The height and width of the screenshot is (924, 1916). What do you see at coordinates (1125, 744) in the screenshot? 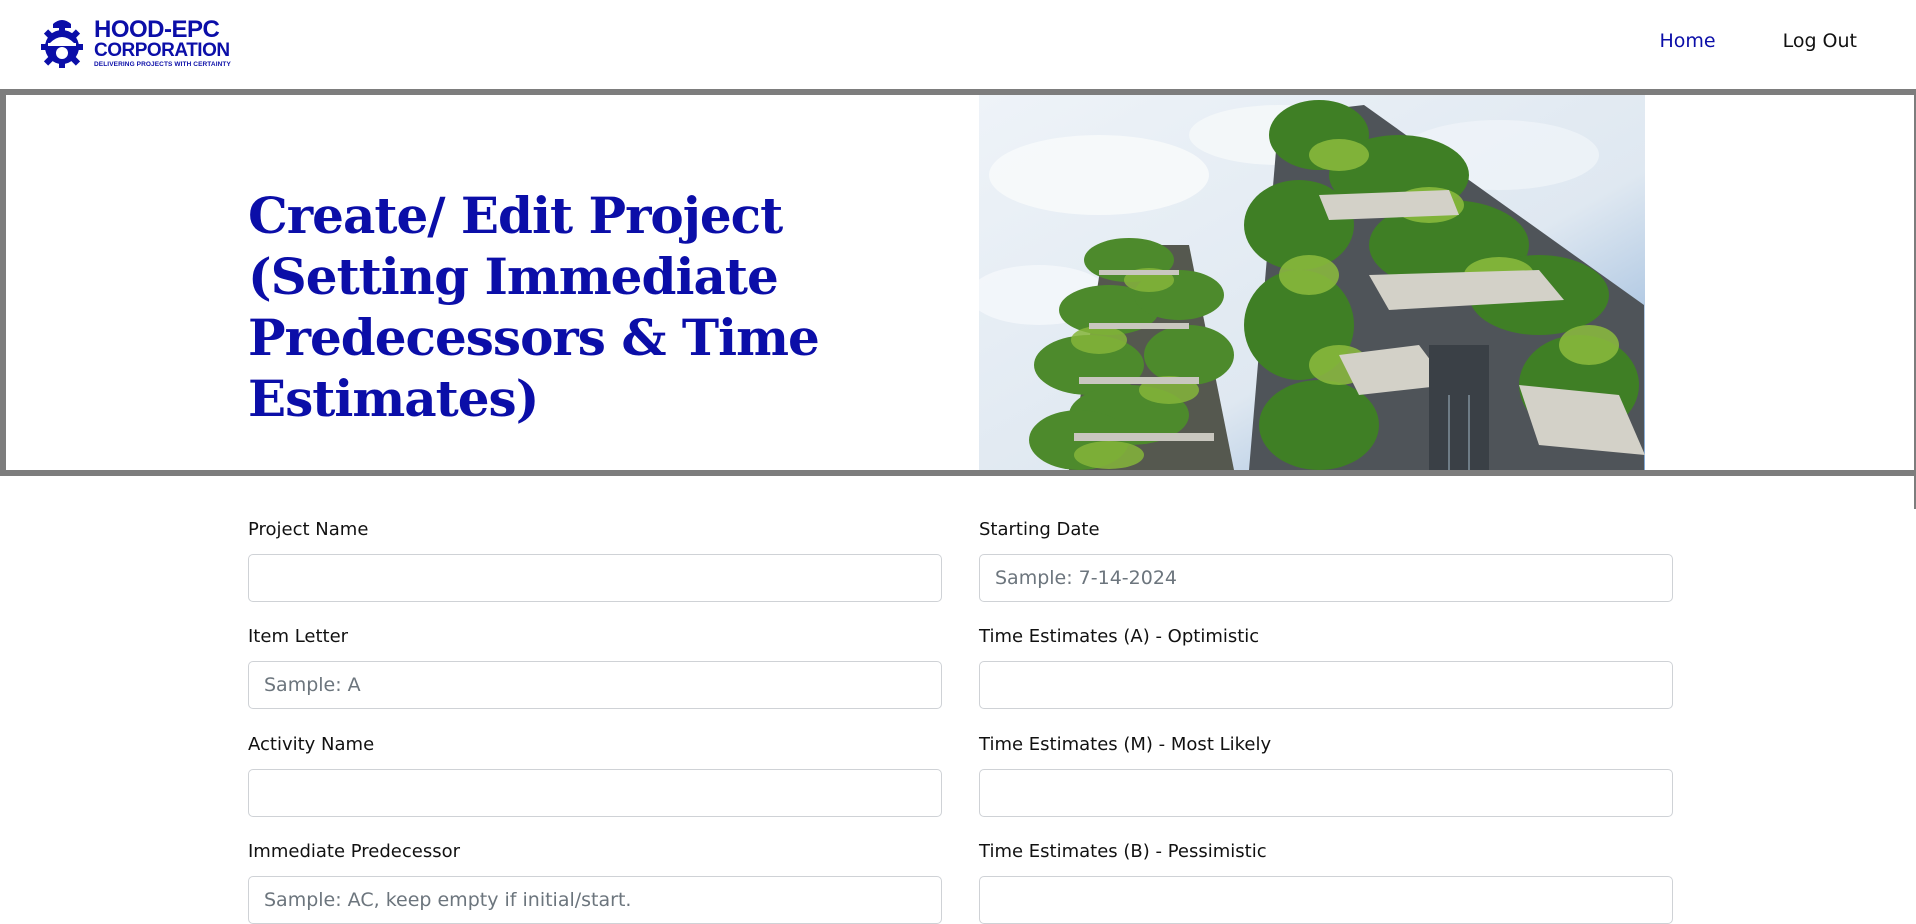
I see `most-likely-estimate-label: Time Estimates (M) - Most Likely` at bounding box center [1125, 744].